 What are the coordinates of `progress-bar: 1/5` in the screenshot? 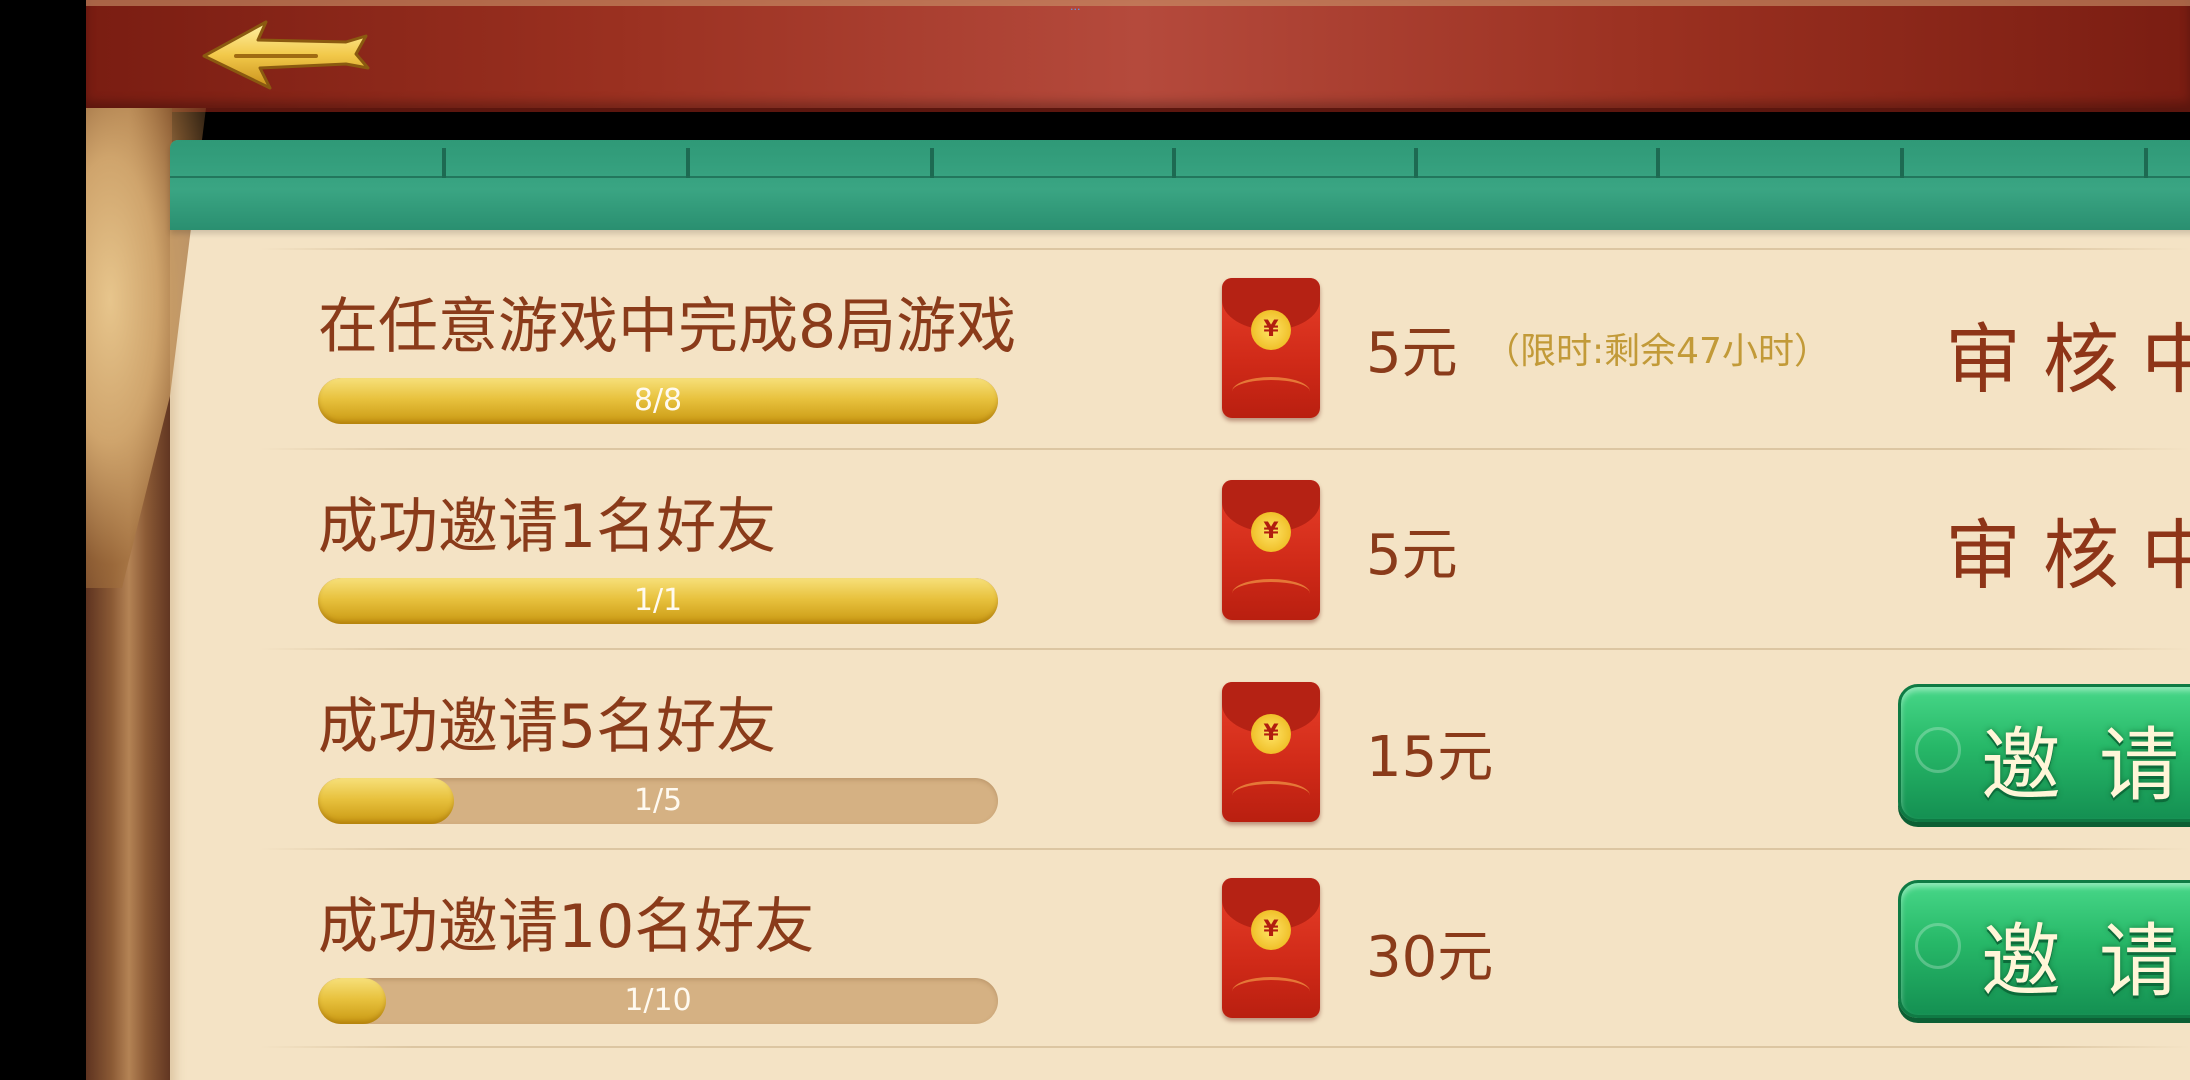 It's located at (658, 801).